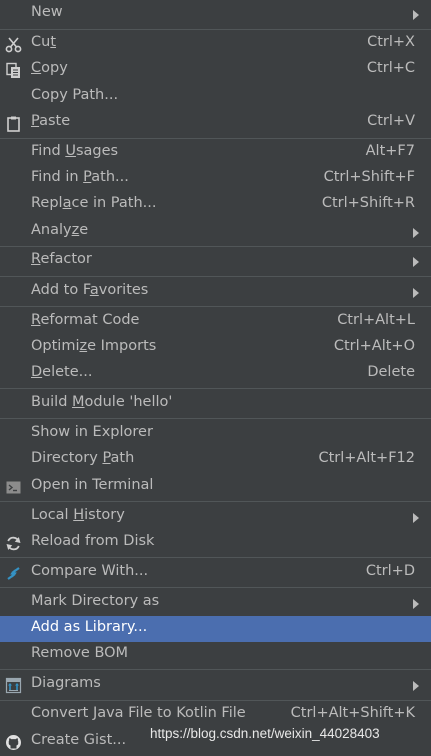  What do you see at coordinates (51, 121) in the screenshot?
I see `menu-item-label: Paste` at bounding box center [51, 121].